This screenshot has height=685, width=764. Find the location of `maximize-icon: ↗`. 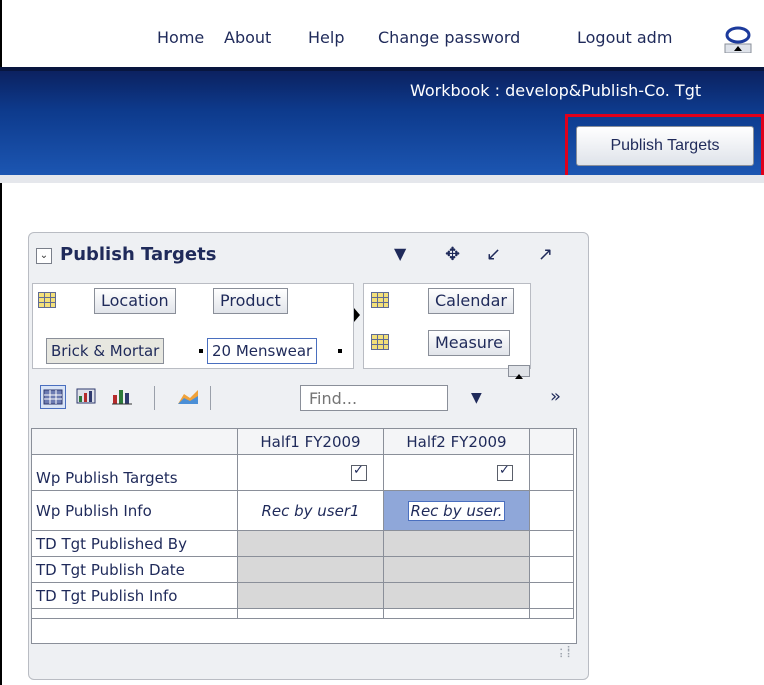

maximize-icon: ↗ is located at coordinates (545, 254).